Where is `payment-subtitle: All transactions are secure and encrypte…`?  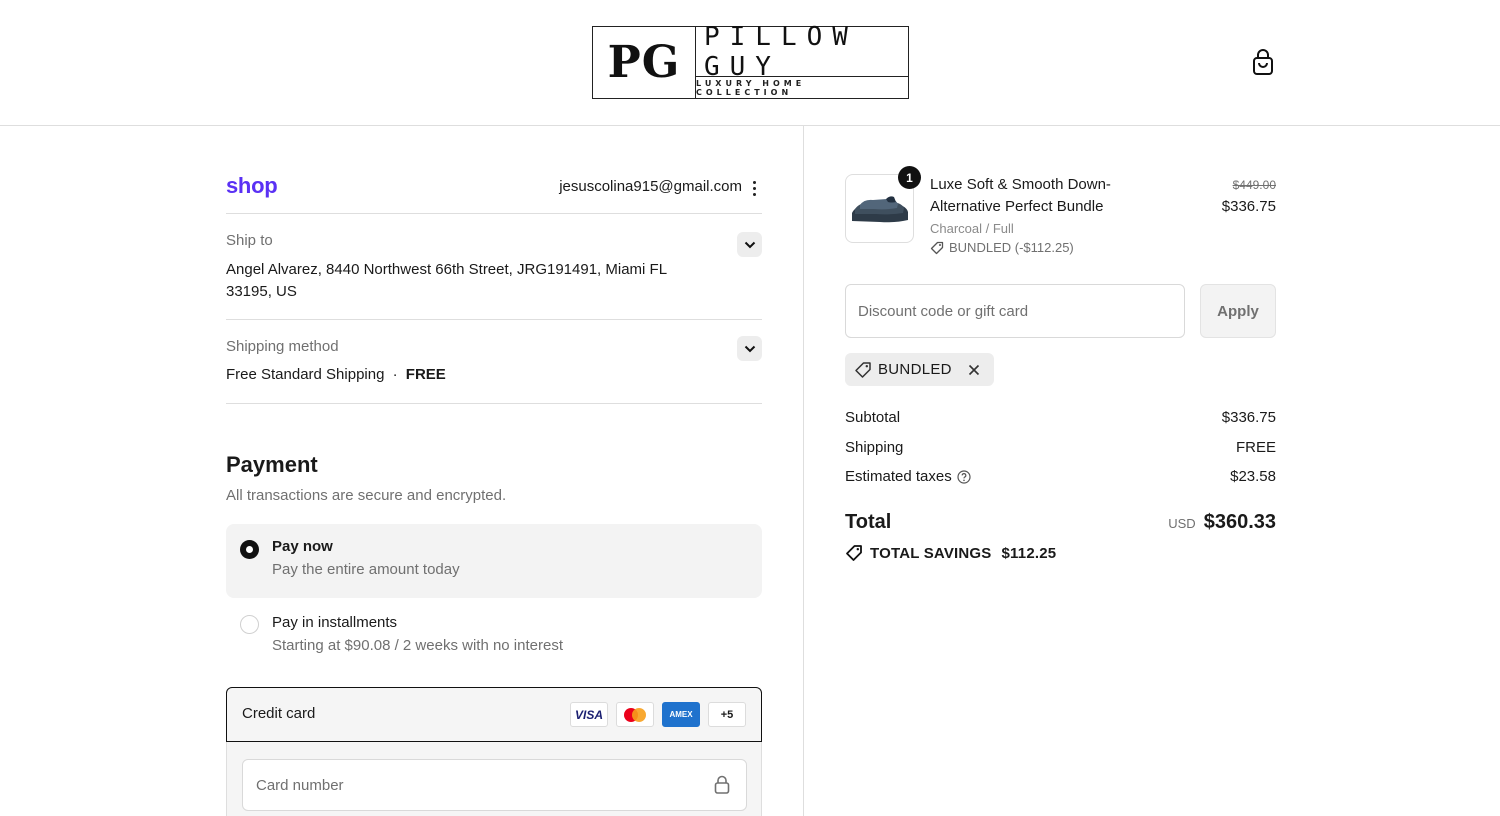
payment-subtitle: All transactions are secure and encrypte… is located at coordinates (366, 495).